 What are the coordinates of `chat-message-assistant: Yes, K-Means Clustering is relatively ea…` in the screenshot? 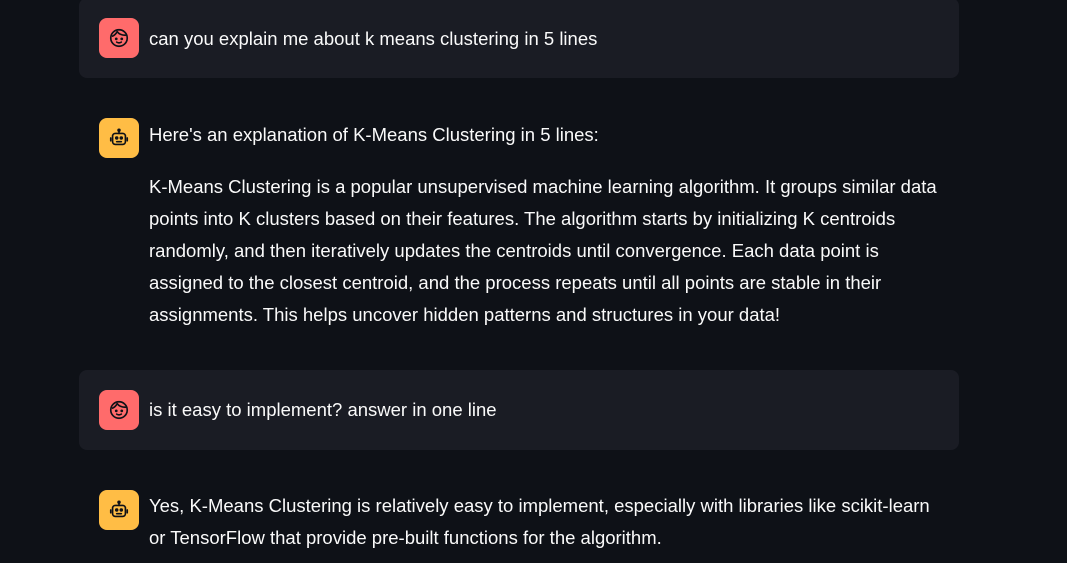 It's located at (519, 517).